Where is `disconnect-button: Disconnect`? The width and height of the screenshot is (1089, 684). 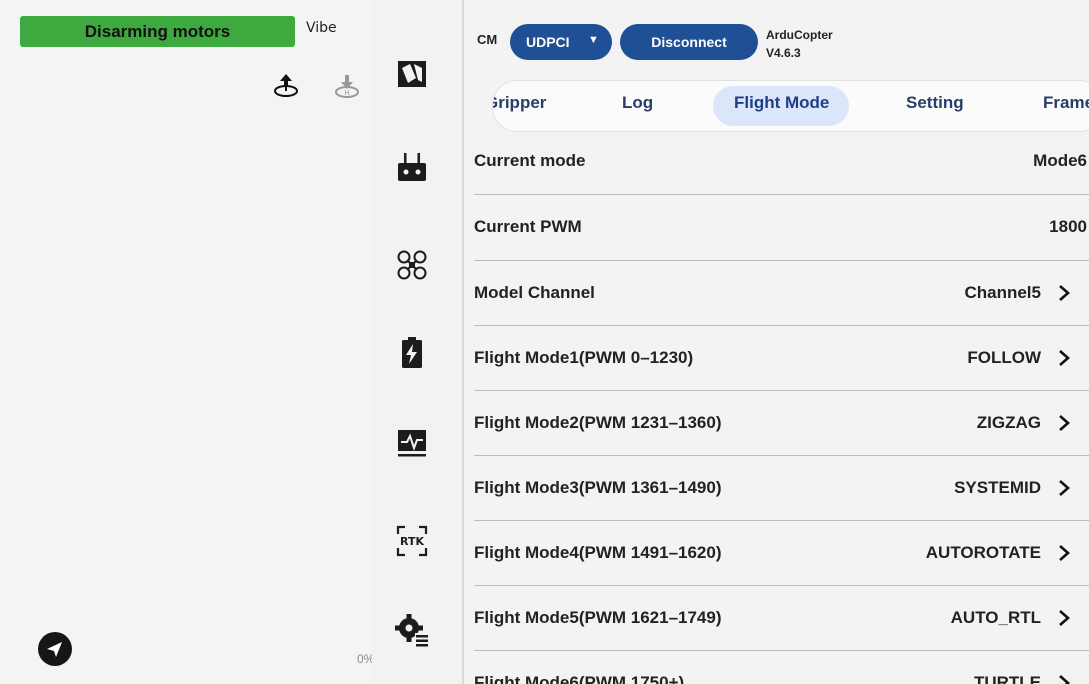 disconnect-button: Disconnect is located at coordinates (689, 42).